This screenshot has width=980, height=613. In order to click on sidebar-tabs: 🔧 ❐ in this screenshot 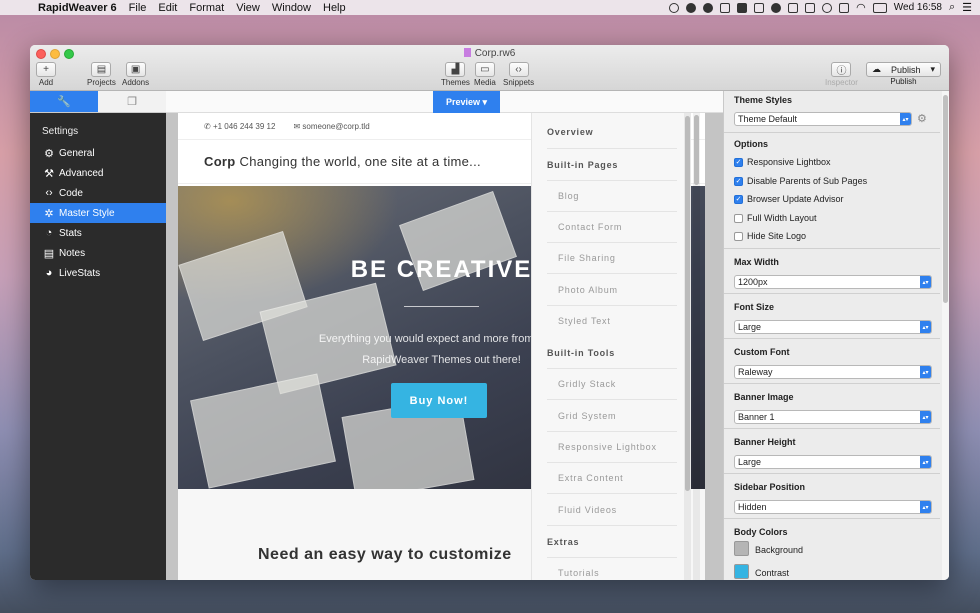, I will do `click(98, 102)`.